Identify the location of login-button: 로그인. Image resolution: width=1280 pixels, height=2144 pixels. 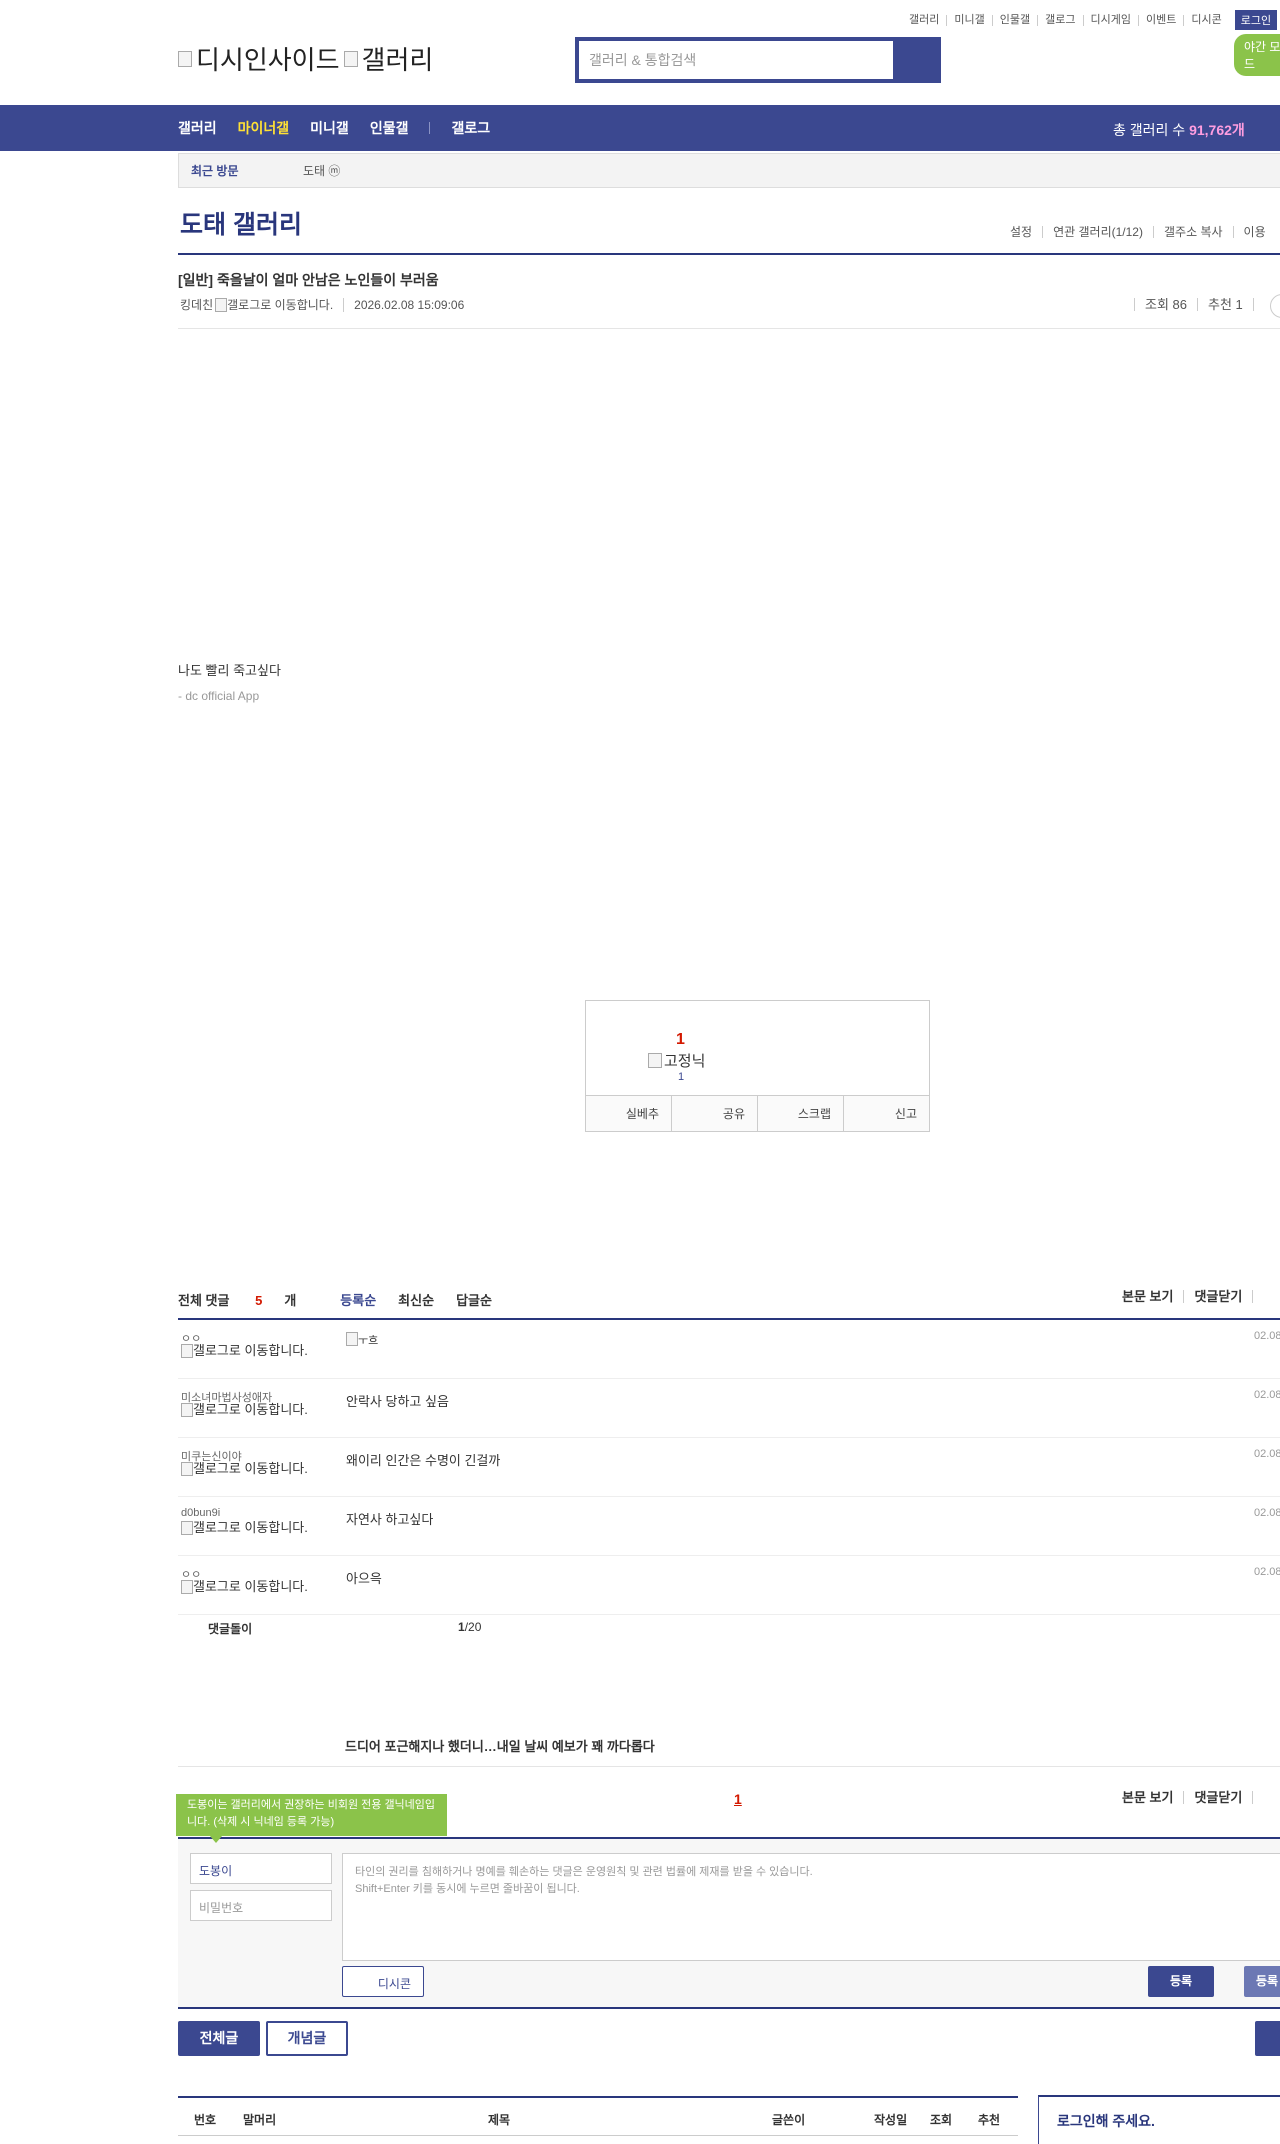
(1256, 20).